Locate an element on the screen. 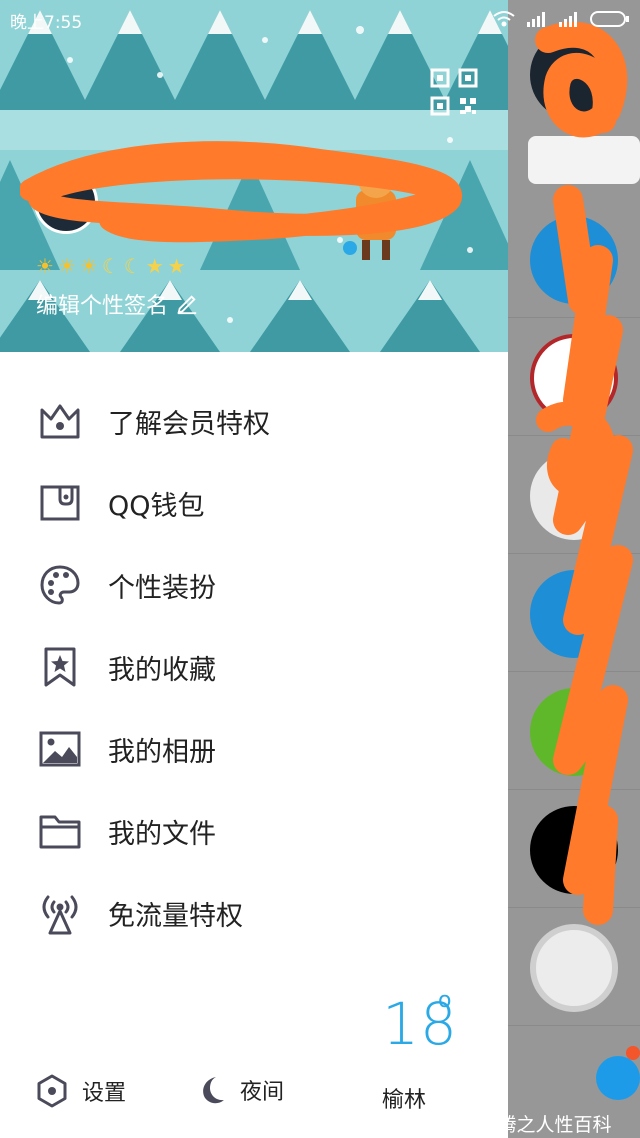 This screenshot has height=1138, width=640. night-mode-label: 夜间 is located at coordinates (262, 1092).